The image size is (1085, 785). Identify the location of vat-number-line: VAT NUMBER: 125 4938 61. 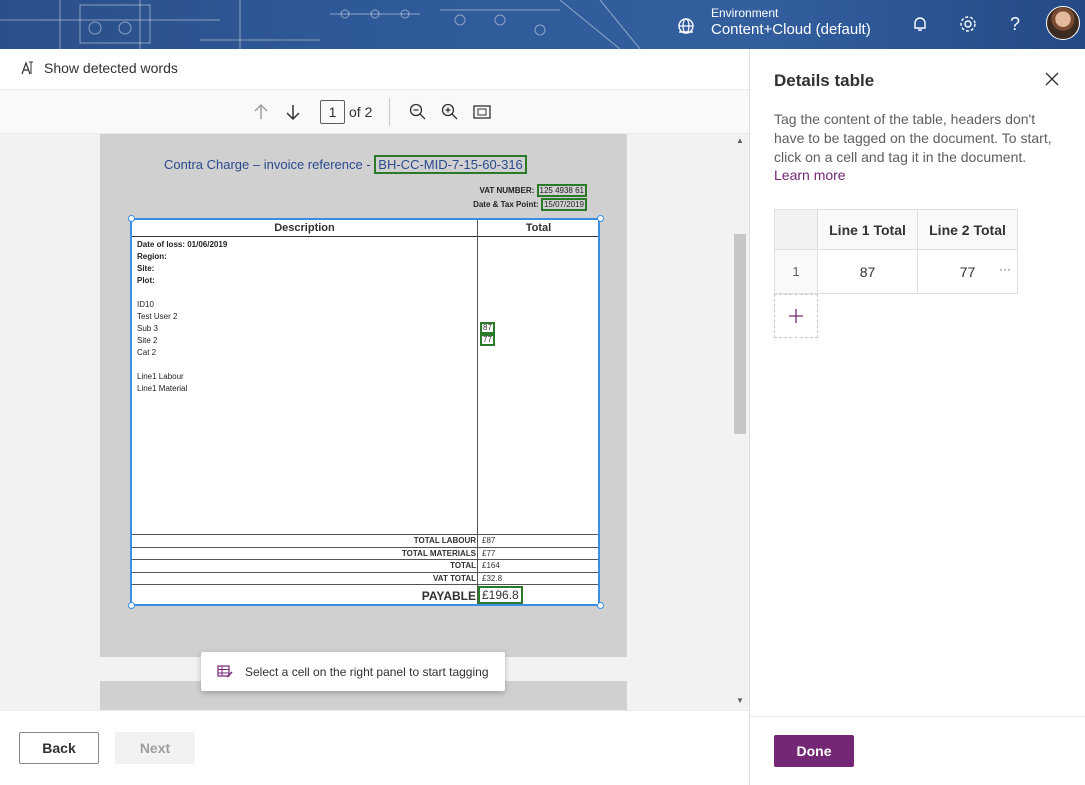
(533, 190).